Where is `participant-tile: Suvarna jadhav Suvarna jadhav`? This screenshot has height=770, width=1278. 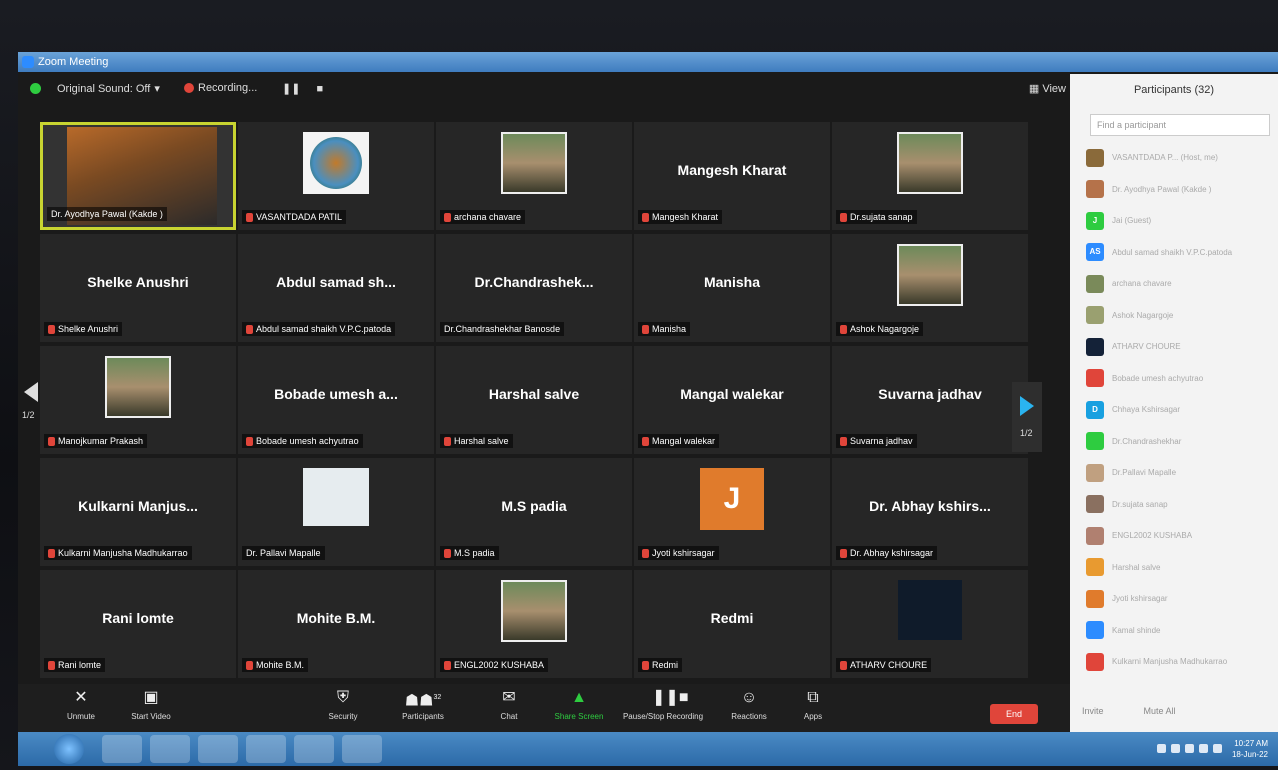
participant-tile: Suvarna jadhav Suvarna jadhav is located at coordinates (930, 400).